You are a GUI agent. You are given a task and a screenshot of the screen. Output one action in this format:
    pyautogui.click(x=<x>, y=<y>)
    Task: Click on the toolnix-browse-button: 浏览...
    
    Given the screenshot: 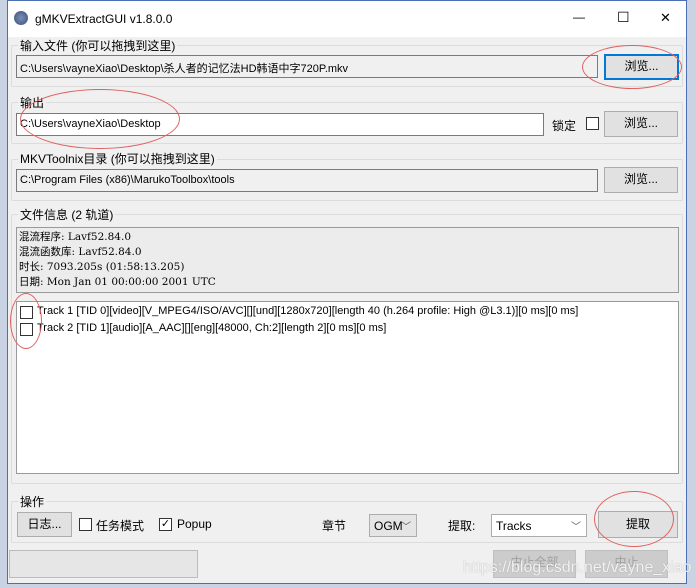 What is the action you would take?
    pyautogui.click(x=641, y=180)
    